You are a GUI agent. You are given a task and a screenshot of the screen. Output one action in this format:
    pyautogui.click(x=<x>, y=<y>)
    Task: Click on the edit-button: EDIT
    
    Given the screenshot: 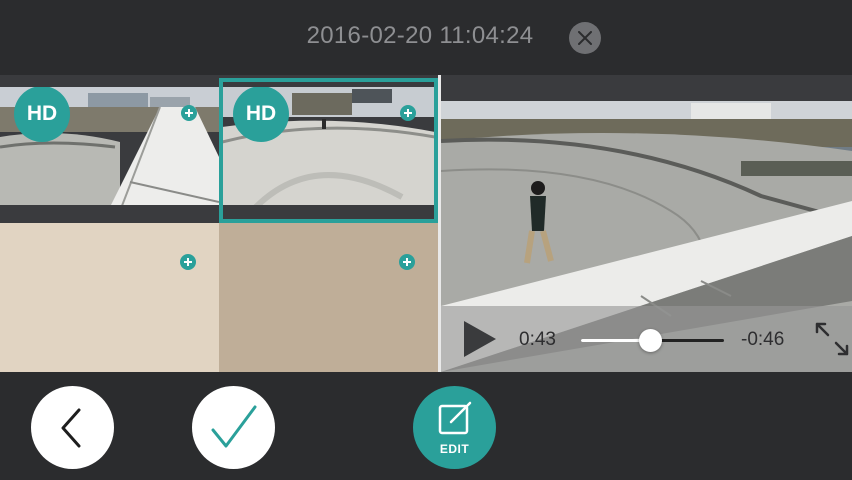 What is the action you would take?
    pyautogui.click(x=454, y=427)
    